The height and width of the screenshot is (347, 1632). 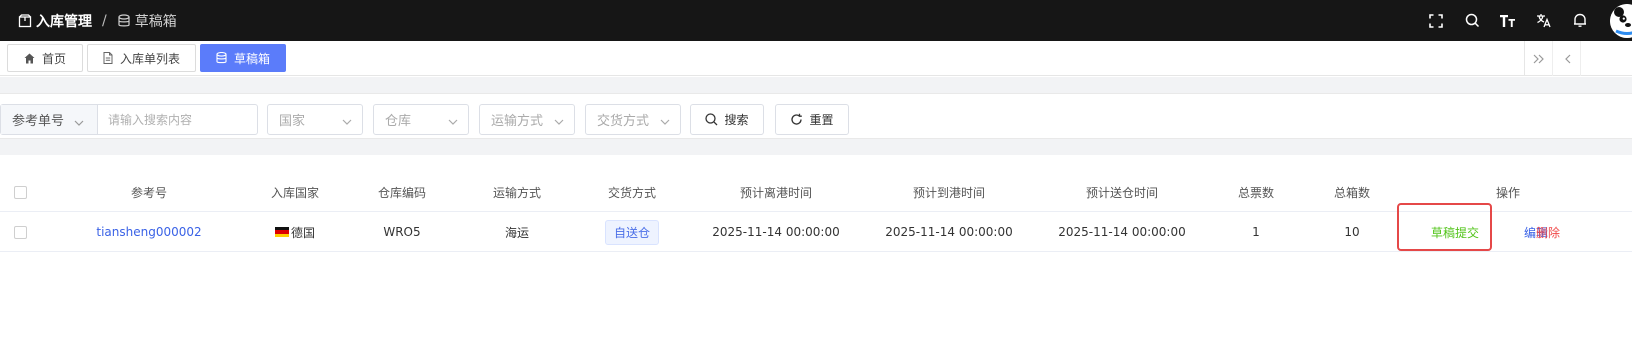 I want to click on tabs-bar: 首页 入库单列表 草稿箱, so click(x=816, y=58).